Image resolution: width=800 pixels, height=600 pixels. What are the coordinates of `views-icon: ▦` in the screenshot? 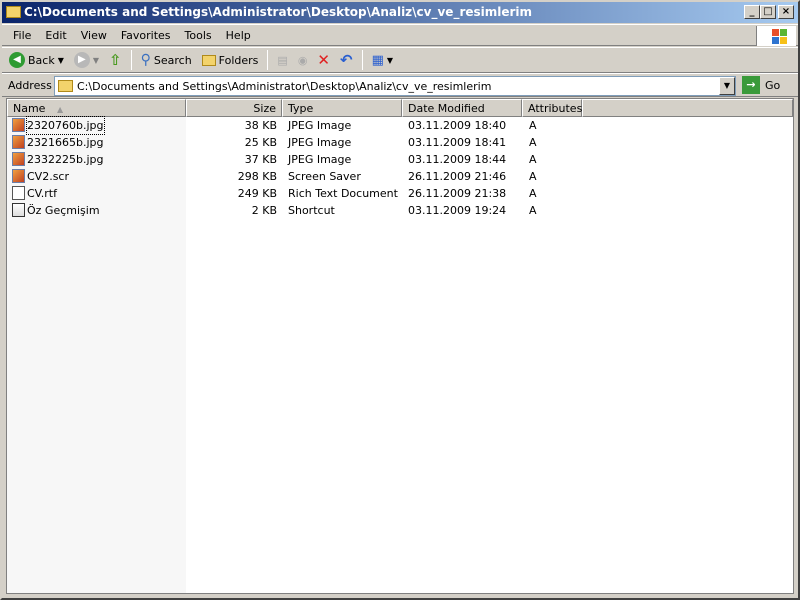 It's located at (377, 60).